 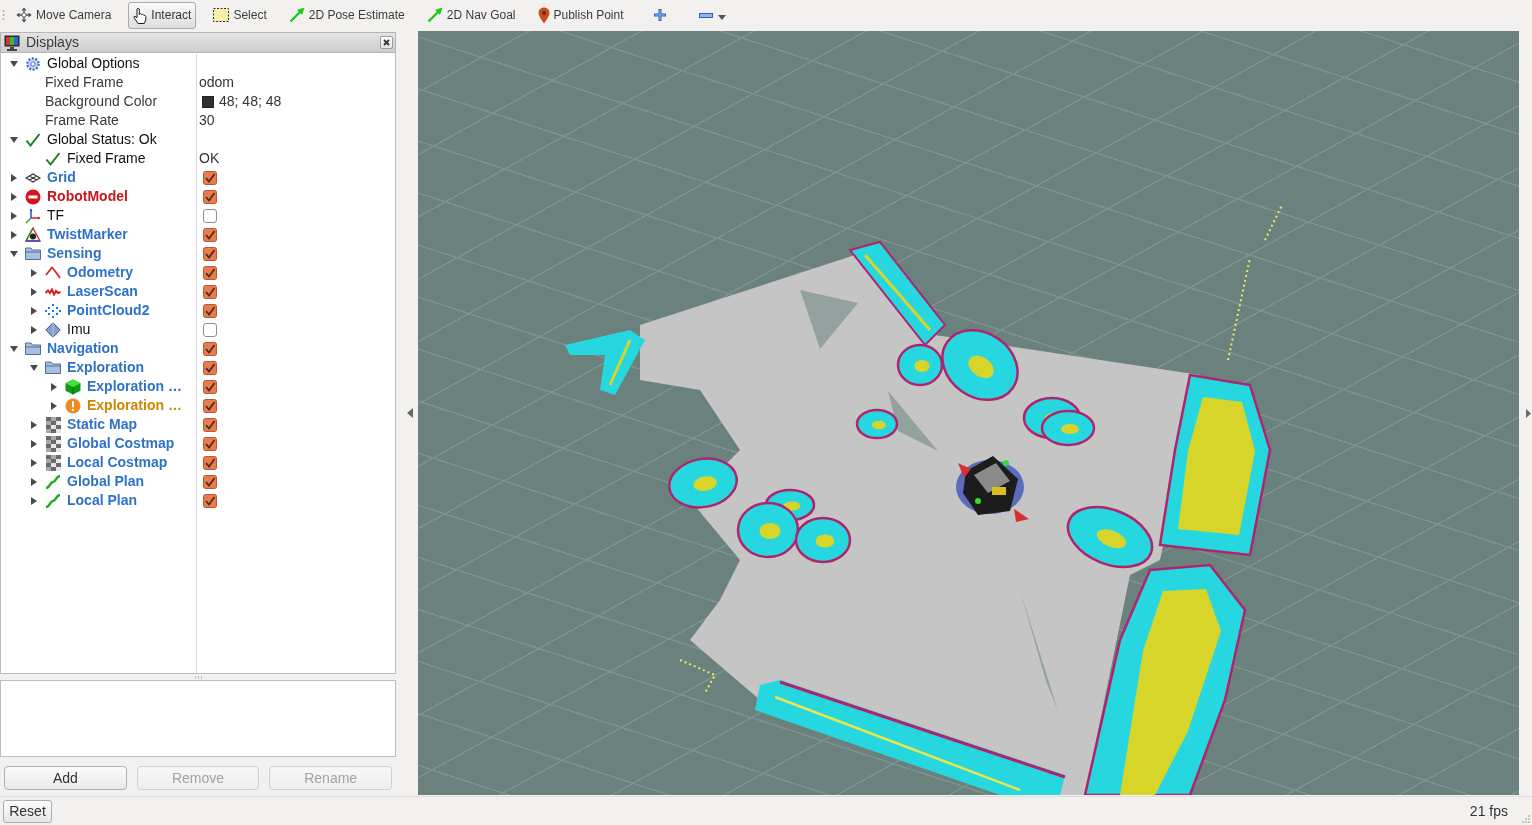 I want to click on close-icon, so click(x=386, y=42).